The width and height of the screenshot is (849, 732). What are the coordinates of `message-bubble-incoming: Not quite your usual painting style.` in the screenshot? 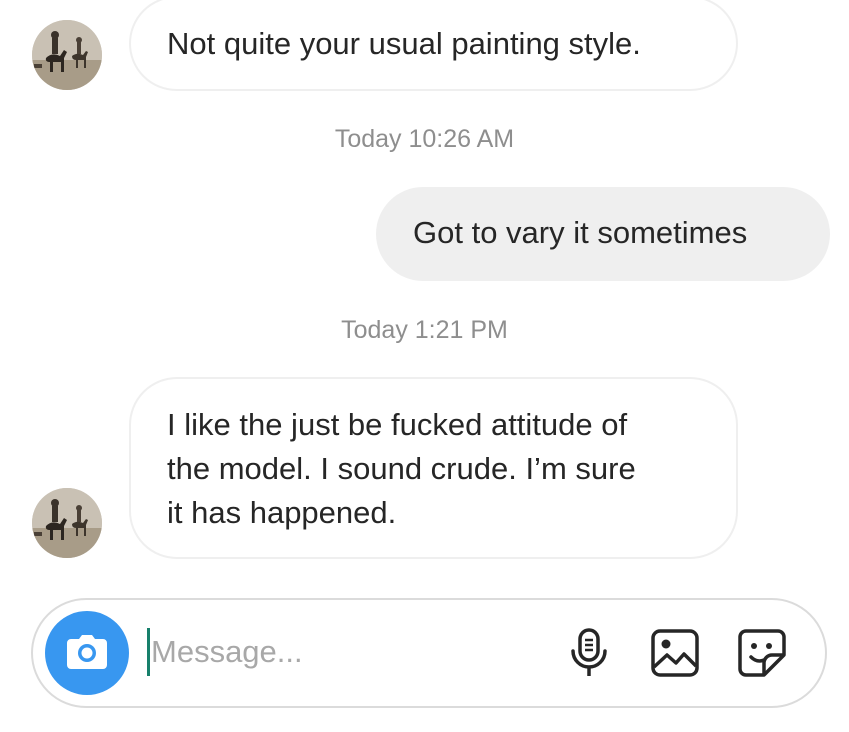 It's located at (433, 45).